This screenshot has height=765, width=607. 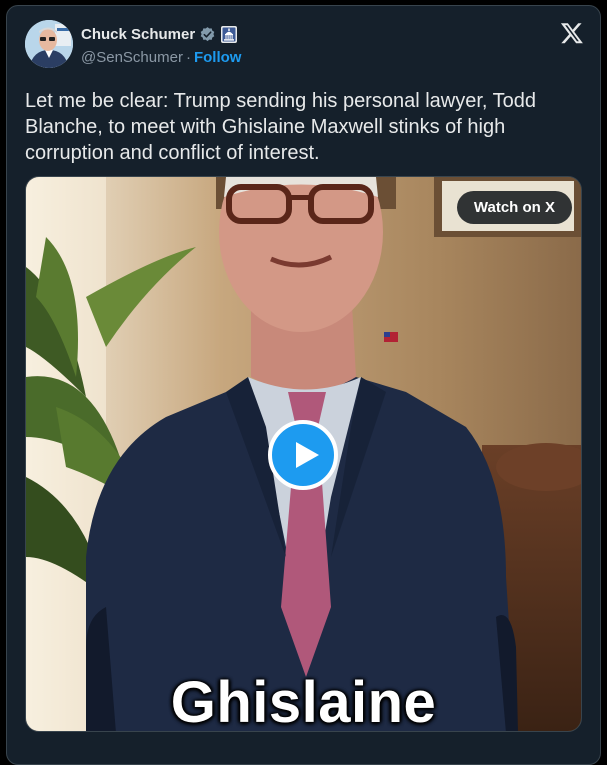 I want to click on avatar, so click(x=49, y=44).